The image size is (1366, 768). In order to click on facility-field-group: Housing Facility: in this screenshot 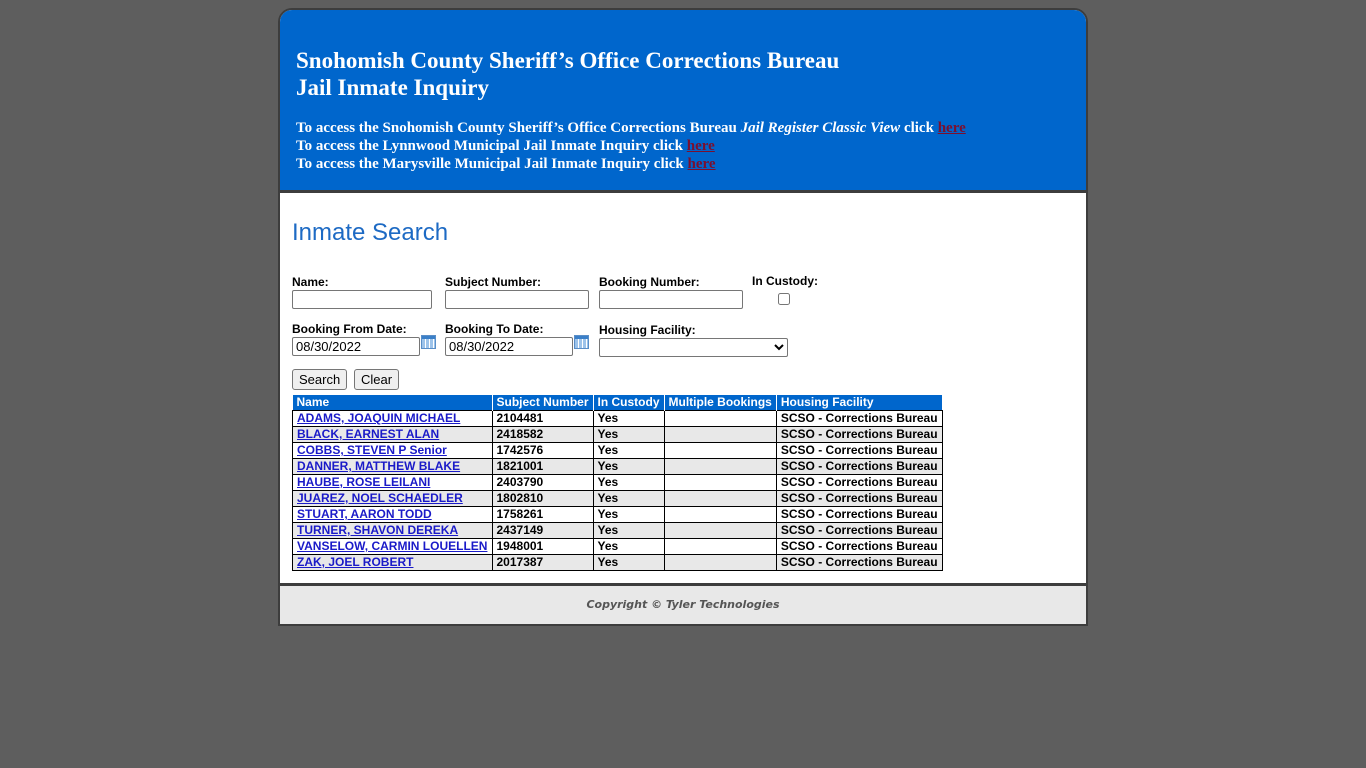, I will do `click(693, 340)`.